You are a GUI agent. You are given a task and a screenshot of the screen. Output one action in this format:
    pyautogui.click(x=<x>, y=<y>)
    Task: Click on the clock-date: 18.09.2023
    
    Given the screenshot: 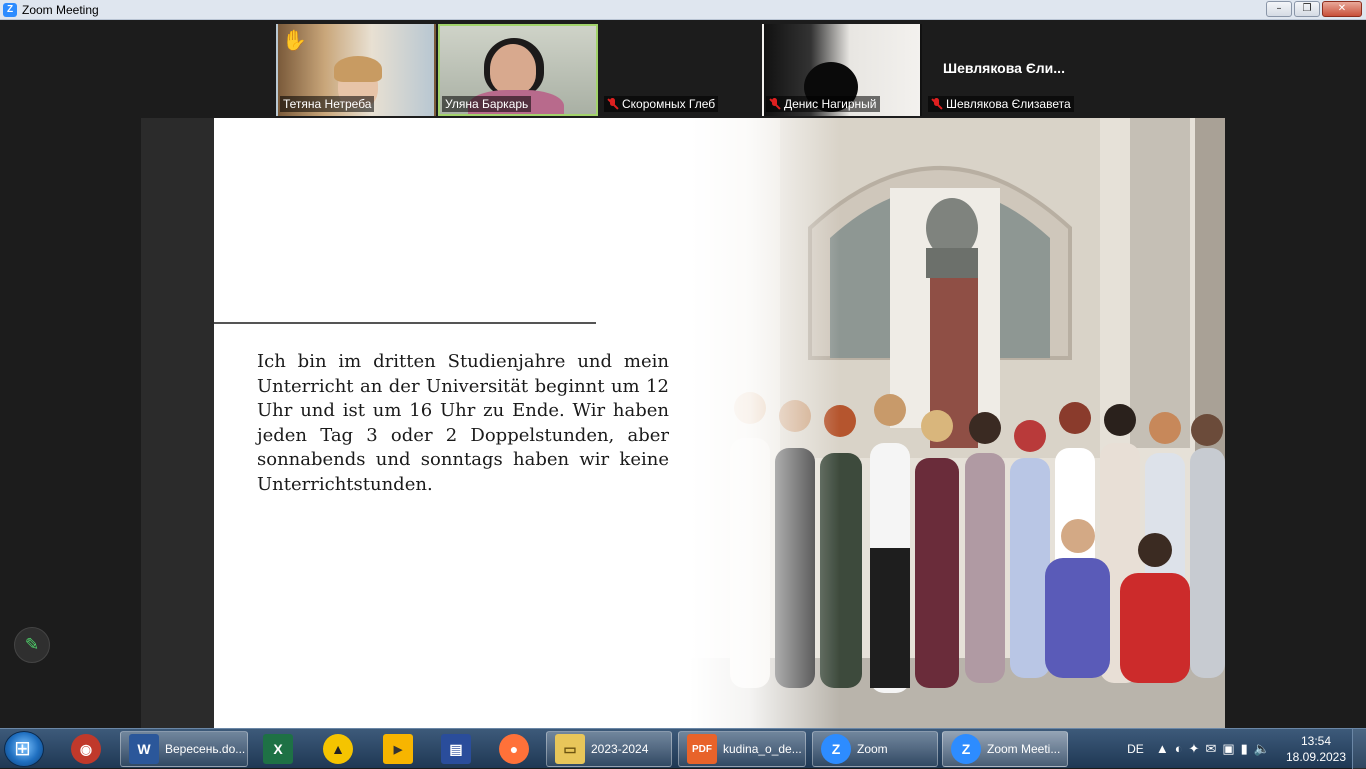 What is the action you would take?
    pyautogui.click(x=1316, y=757)
    